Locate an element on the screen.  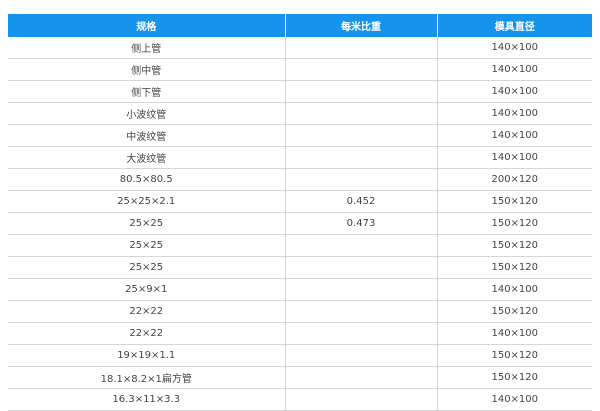
header-row: 规格 每米比重 模具直径 is located at coordinates (300, 25).